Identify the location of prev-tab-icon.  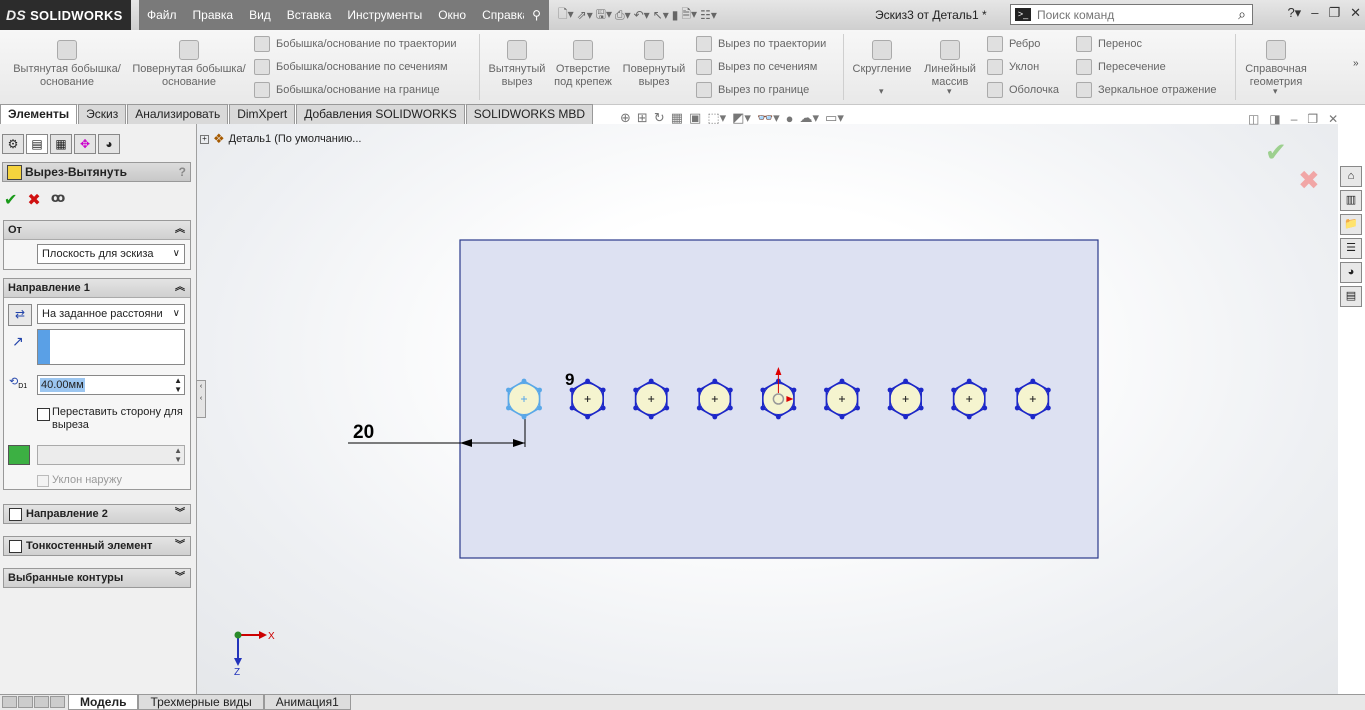
(25, 702).